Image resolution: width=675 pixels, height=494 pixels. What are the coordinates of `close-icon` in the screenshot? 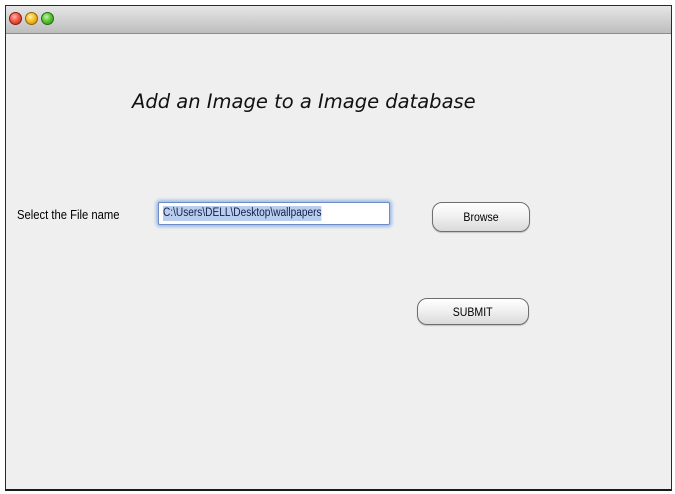 It's located at (15, 18).